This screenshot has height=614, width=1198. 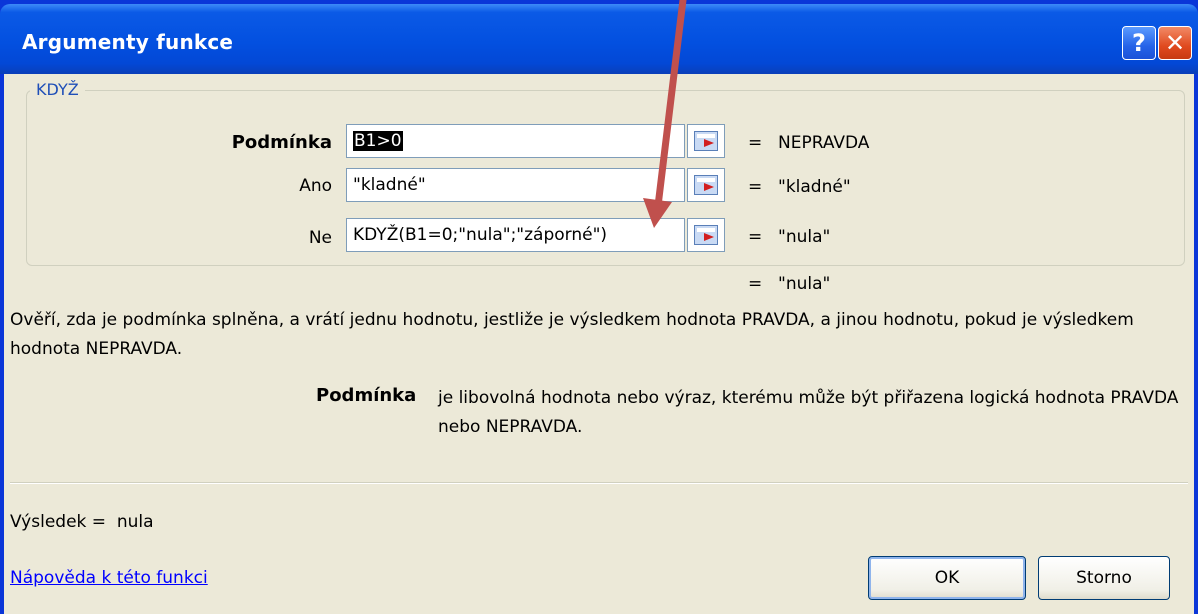 What do you see at coordinates (799, 187) in the screenshot?
I see `arg-result-ano: = "kladné"` at bounding box center [799, 187].